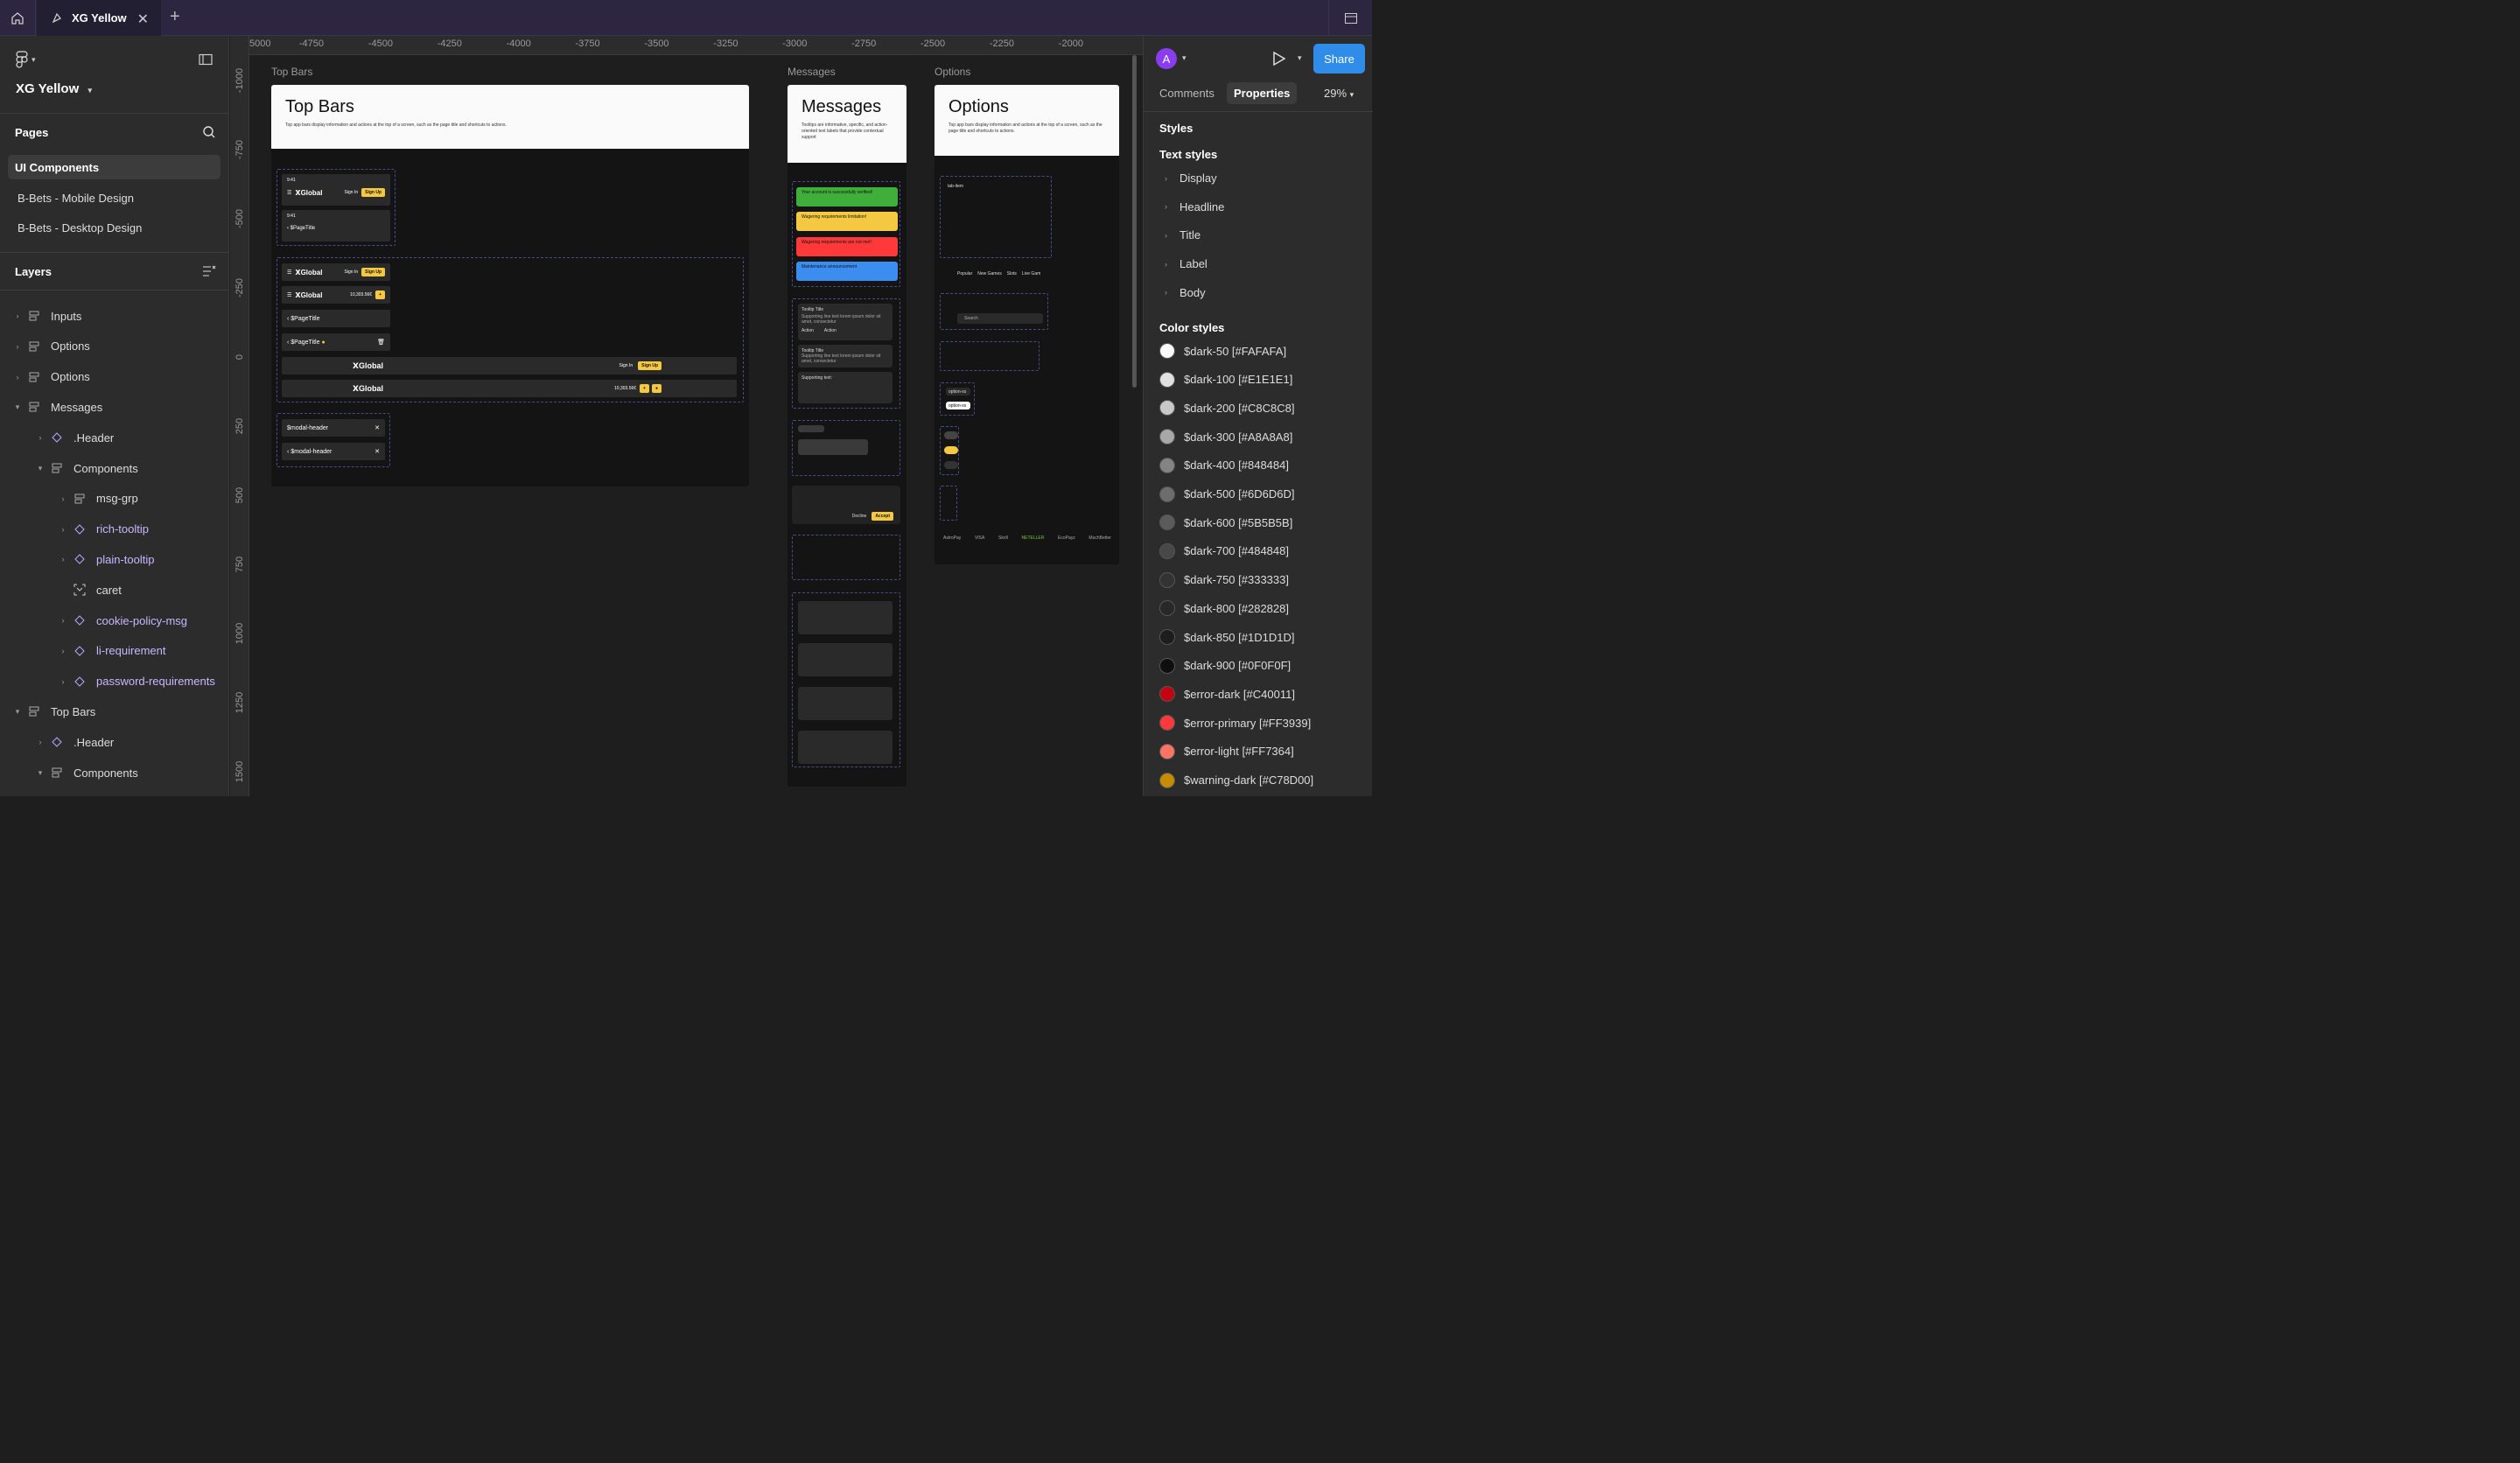 The height and width of the screenshot is (1463, 2520). Describe the element at coordinates (1194, 207) in the screenshot. I see `text-style-item: › Headline` at that location.